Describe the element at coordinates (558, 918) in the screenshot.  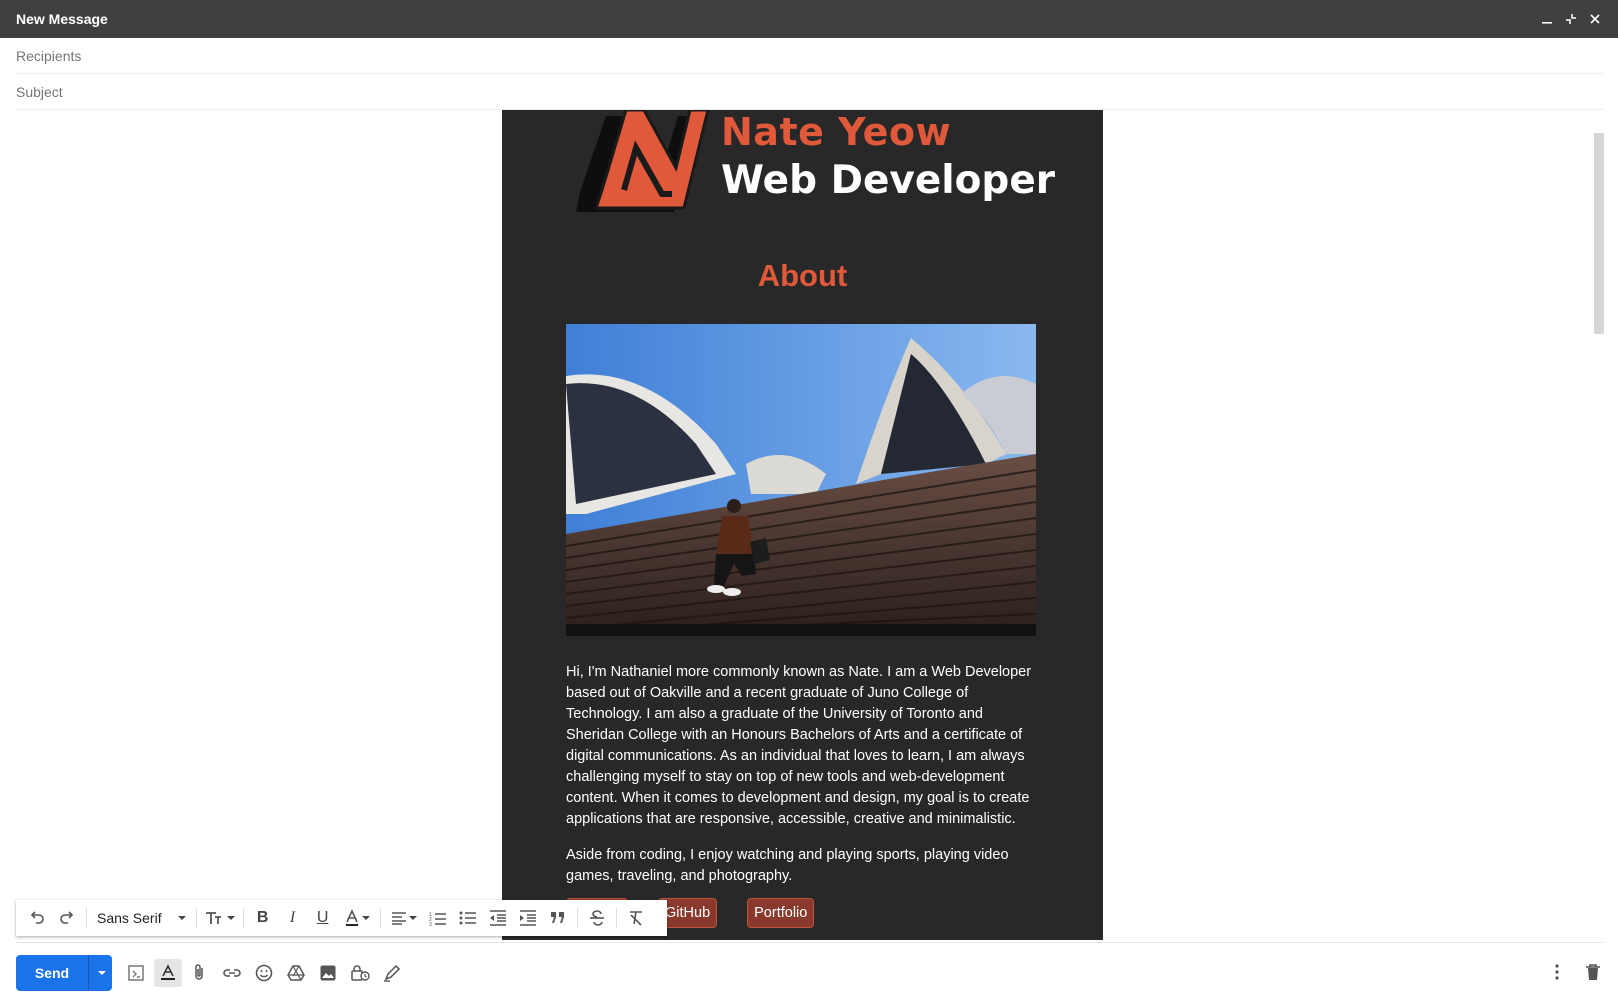
I see `quote-icon` at that location.